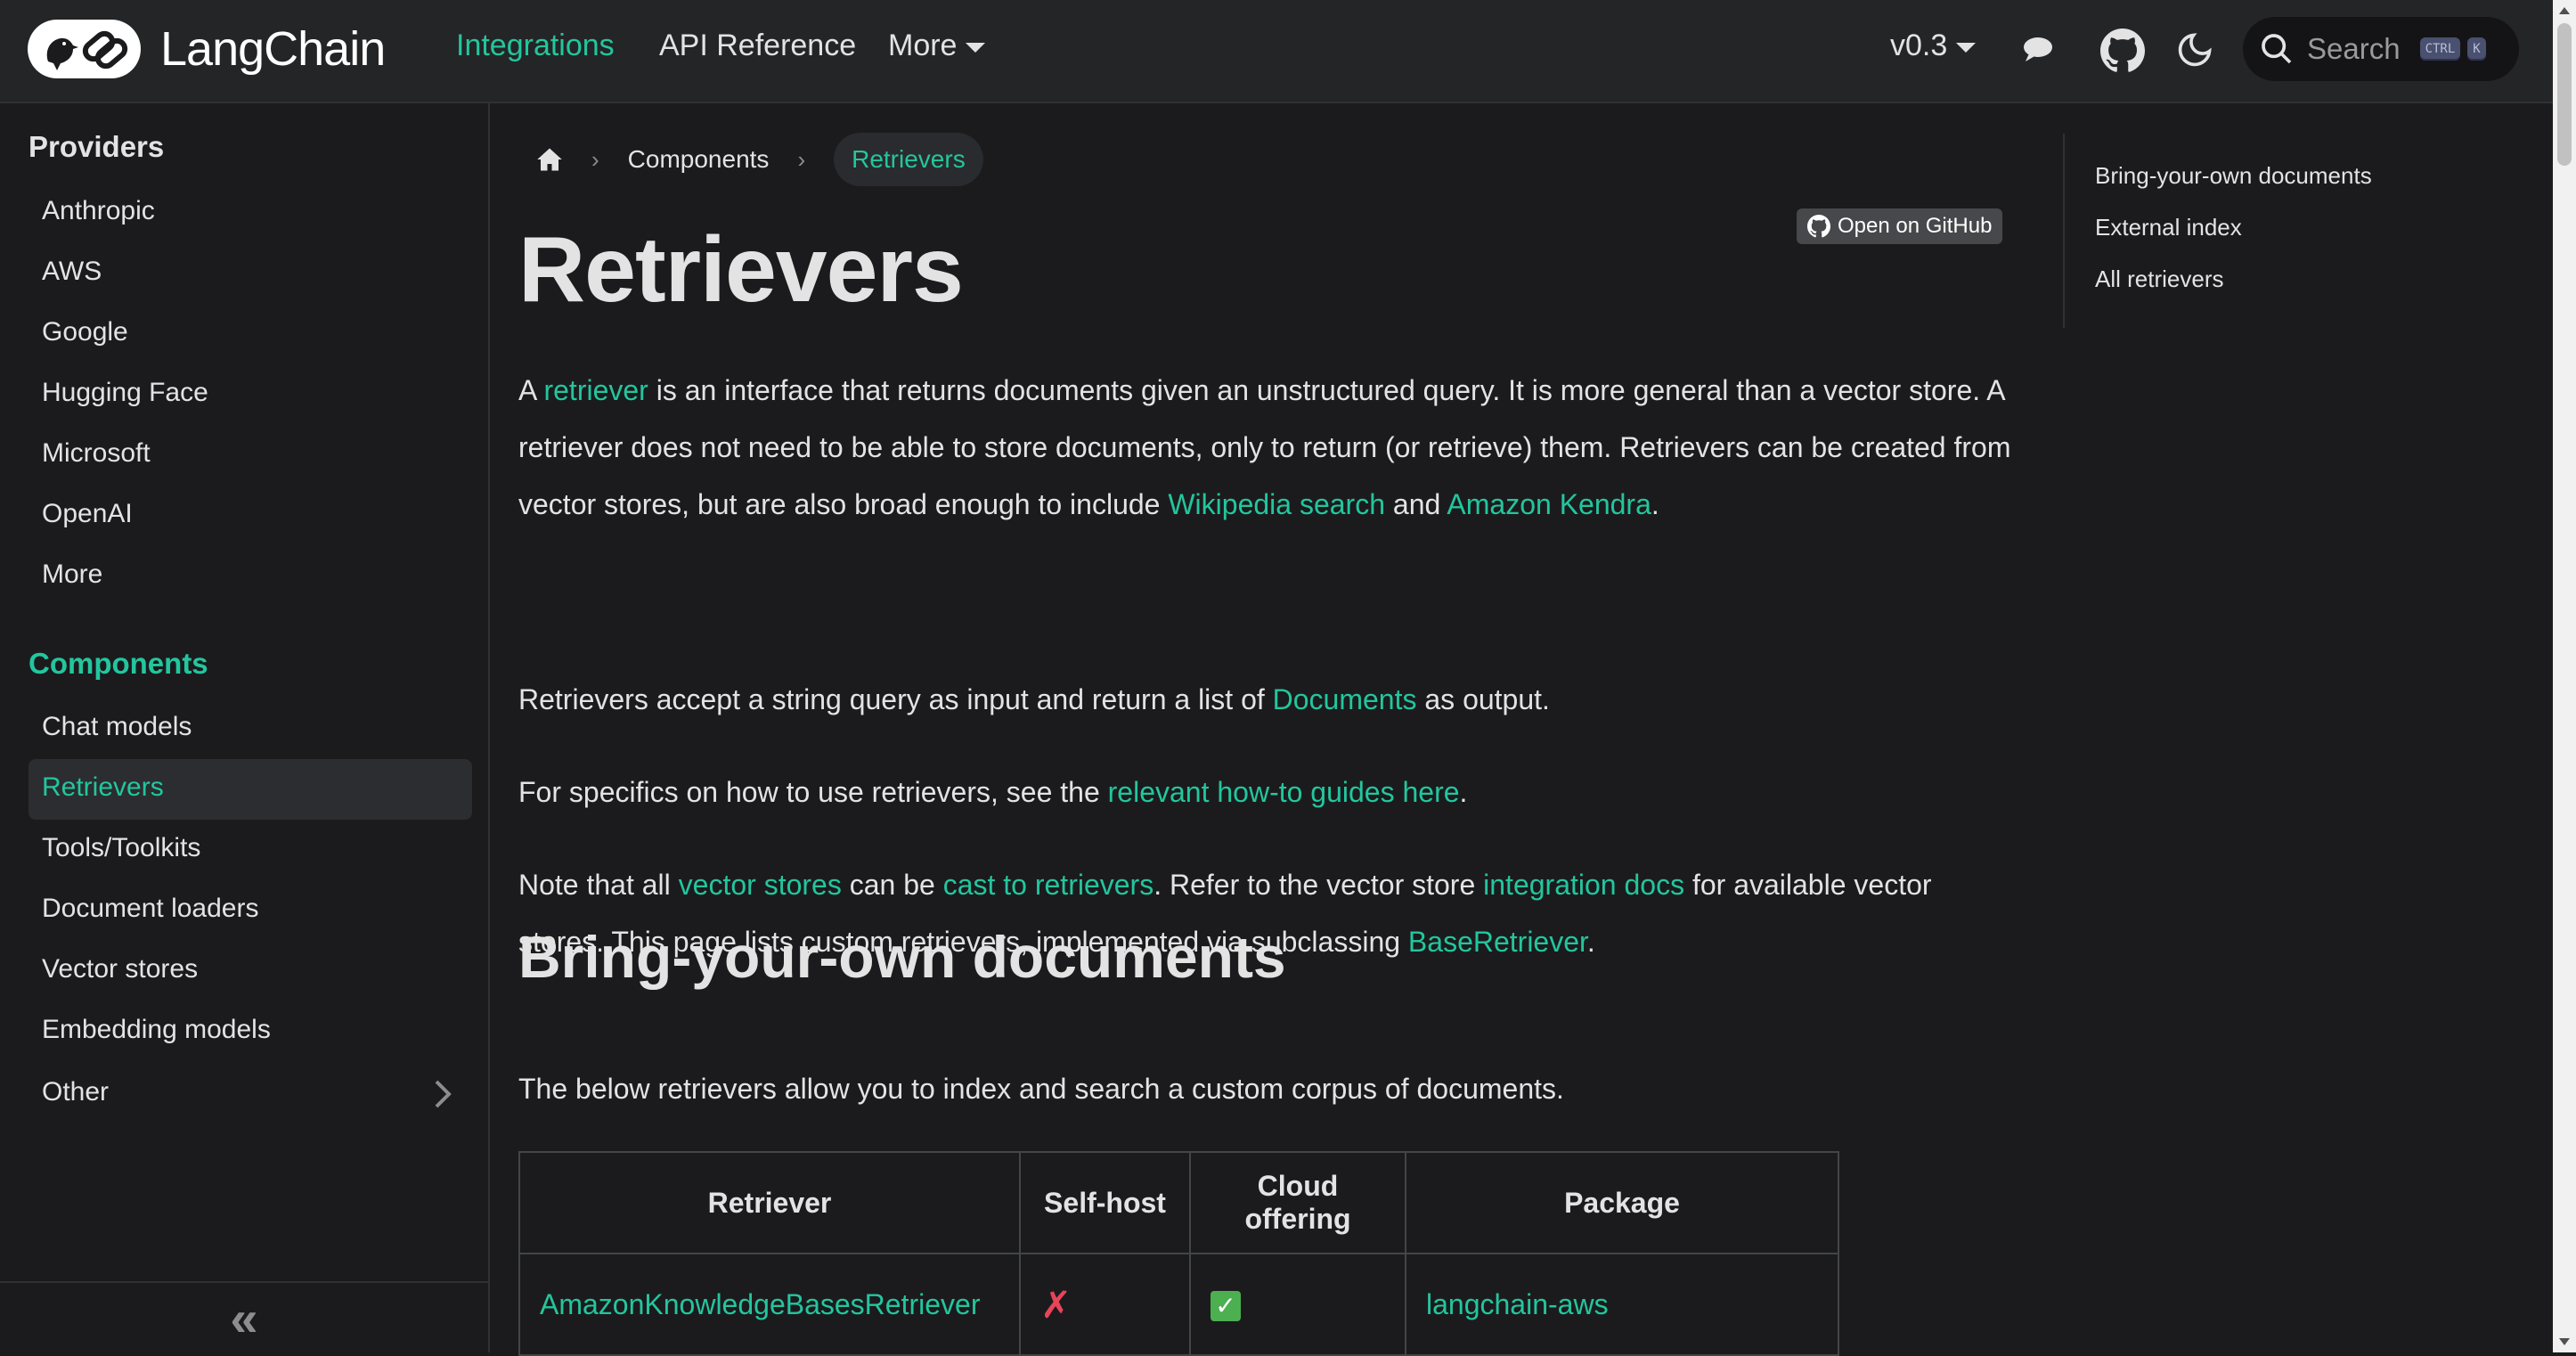 This screenshot has height=1356, width=2576. What do you see at coordinates (250, 1031) in the screenshot?
I see `sidebar-item-embedding-models: Embedding models` at bounding box center [250, 1031].